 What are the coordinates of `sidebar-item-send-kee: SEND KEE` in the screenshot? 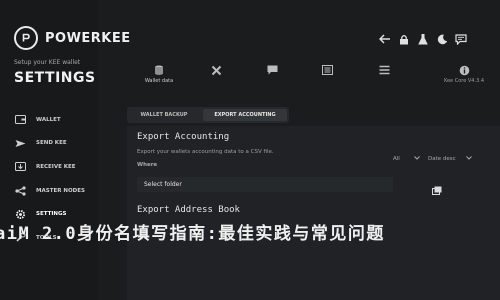 It's located at (49, 144).